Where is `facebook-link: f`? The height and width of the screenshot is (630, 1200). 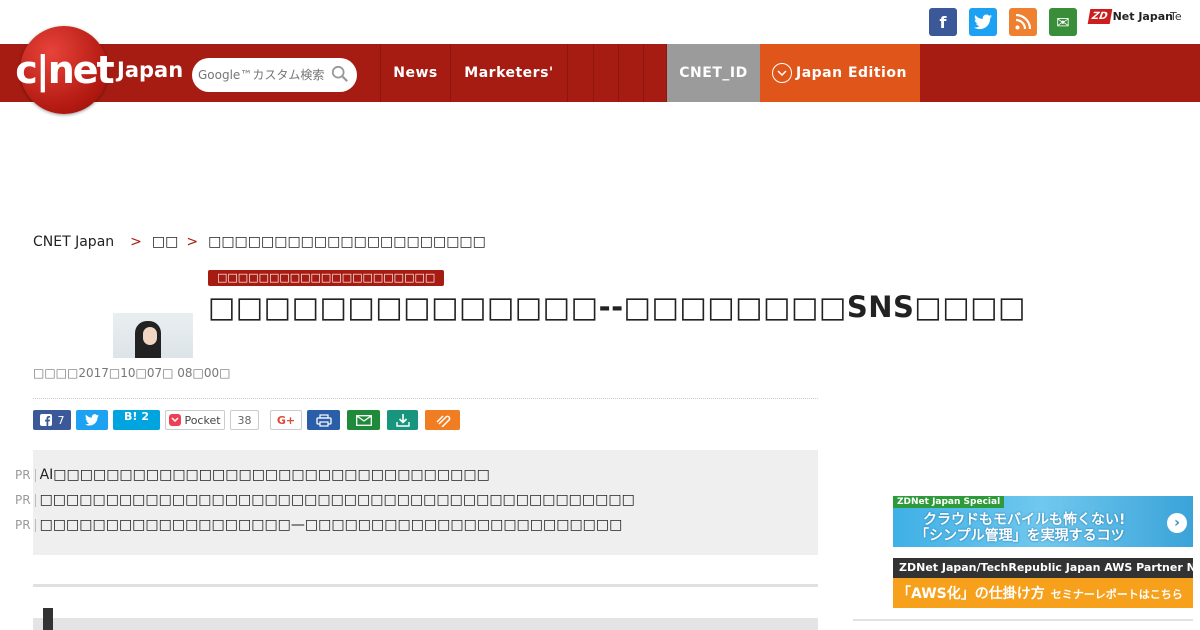 facebook-link: f is located at coordinates (943, 22).